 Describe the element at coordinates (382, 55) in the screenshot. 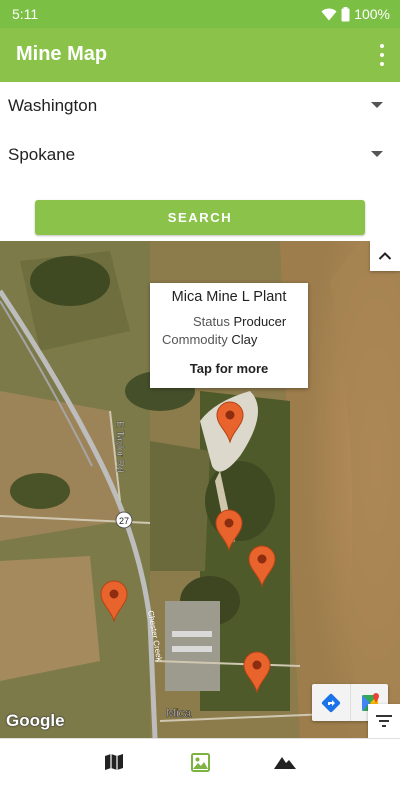

I see `overflow-menu-icon` at that location.